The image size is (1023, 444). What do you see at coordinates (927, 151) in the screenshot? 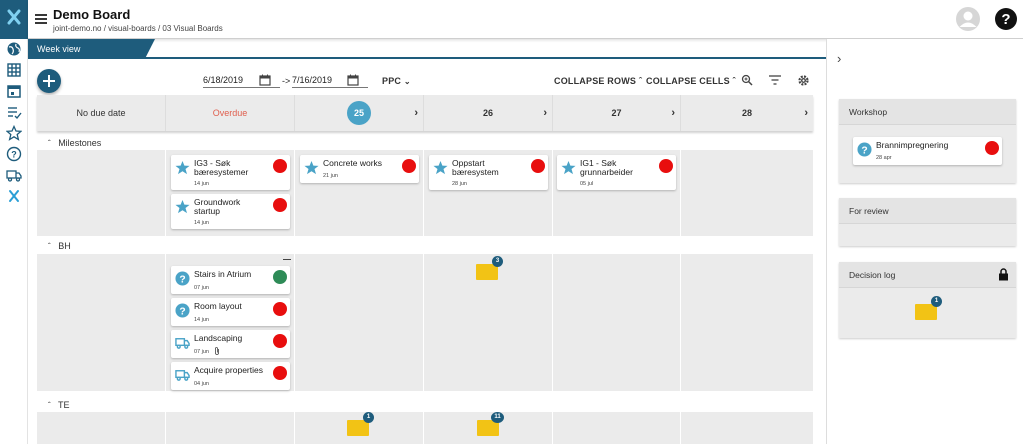
I see `workshop-card: ? Brannimpregnering 28 apr` at bounding box center [927, 151].